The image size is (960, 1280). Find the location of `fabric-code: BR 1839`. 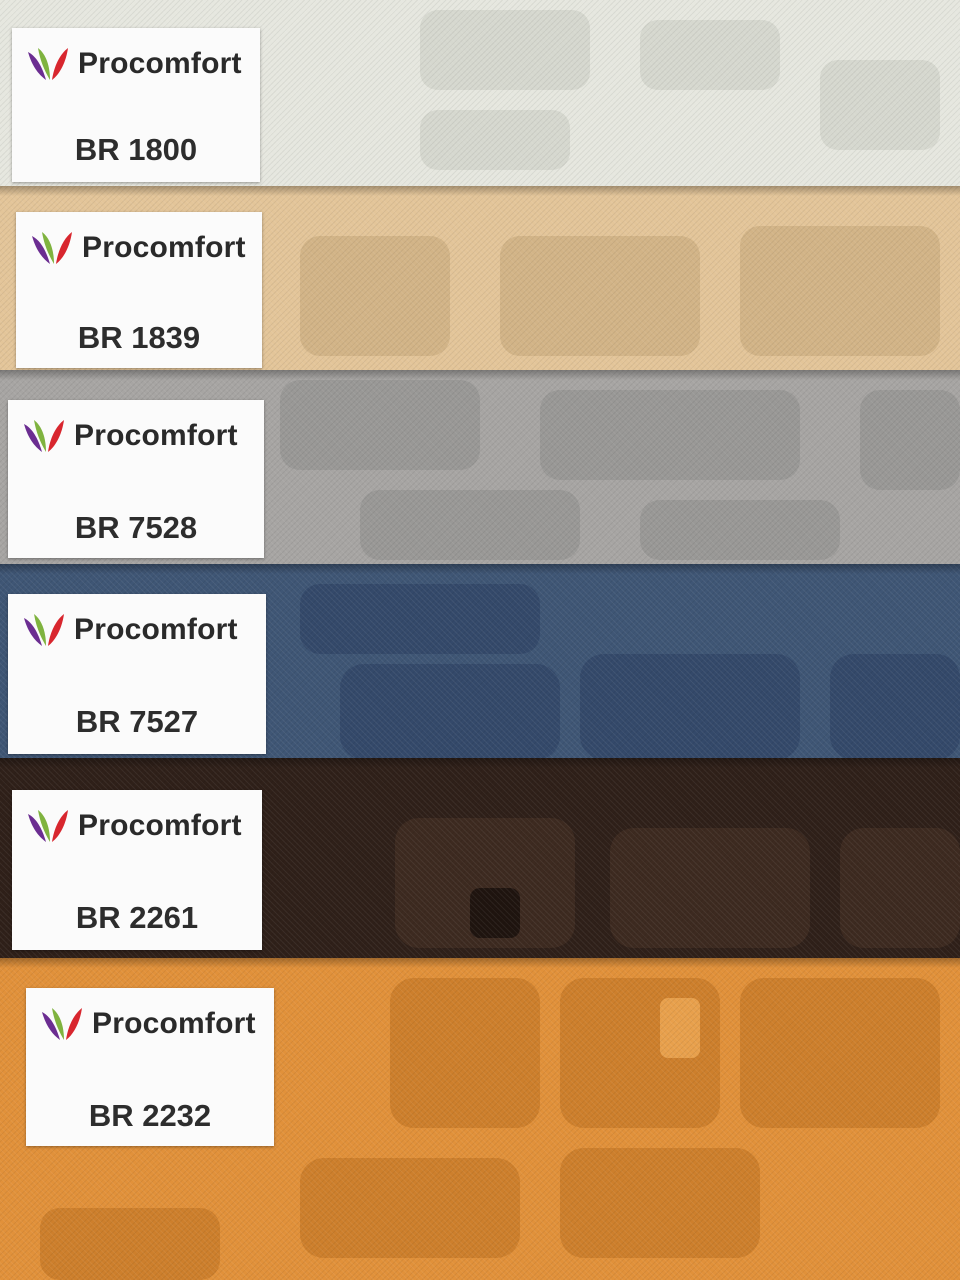

fabric-code: BR 1839 is located at coordinates (139, 337).